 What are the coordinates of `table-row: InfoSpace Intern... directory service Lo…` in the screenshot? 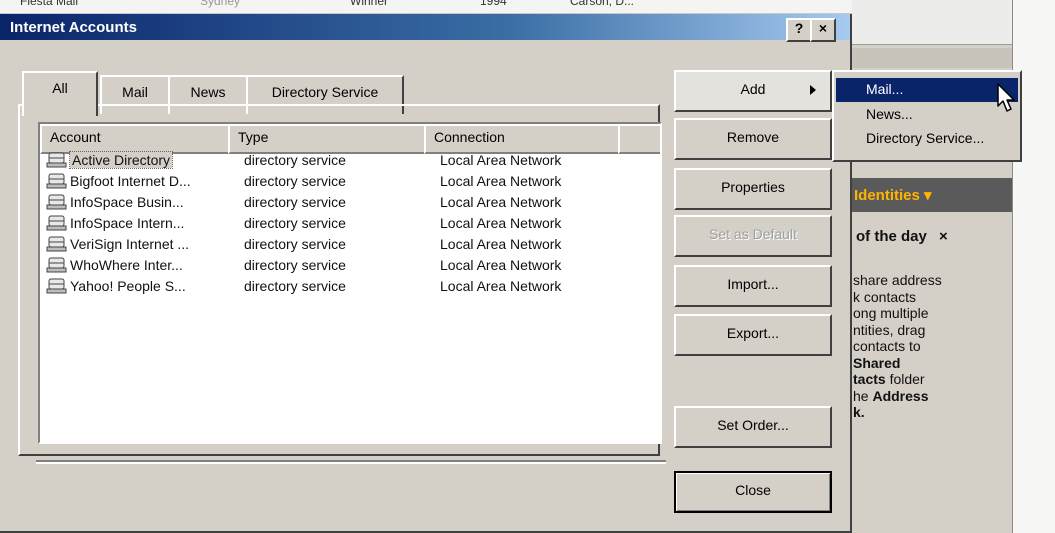 It's located at (350, 223).